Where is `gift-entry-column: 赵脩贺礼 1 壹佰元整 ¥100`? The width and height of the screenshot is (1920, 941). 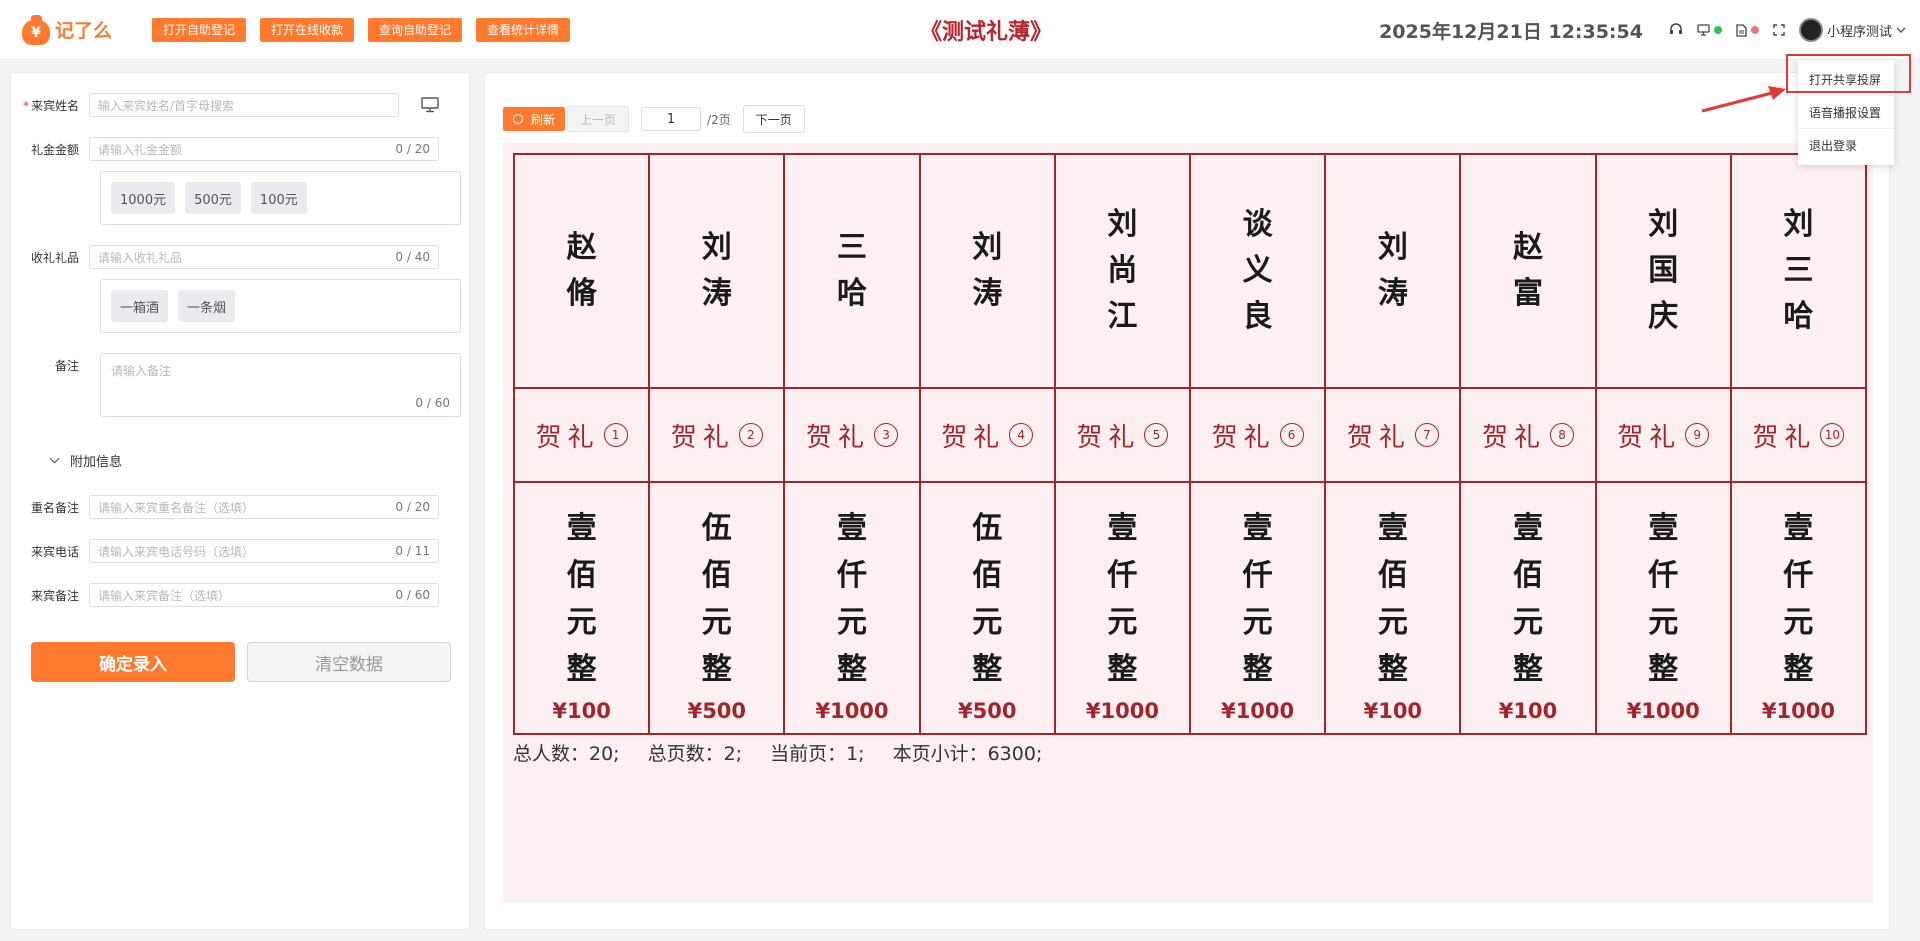 gift-entry-column: 赵脩贺礼 1 壹佰元整 ¥100 is located at coordinates (583, 444).